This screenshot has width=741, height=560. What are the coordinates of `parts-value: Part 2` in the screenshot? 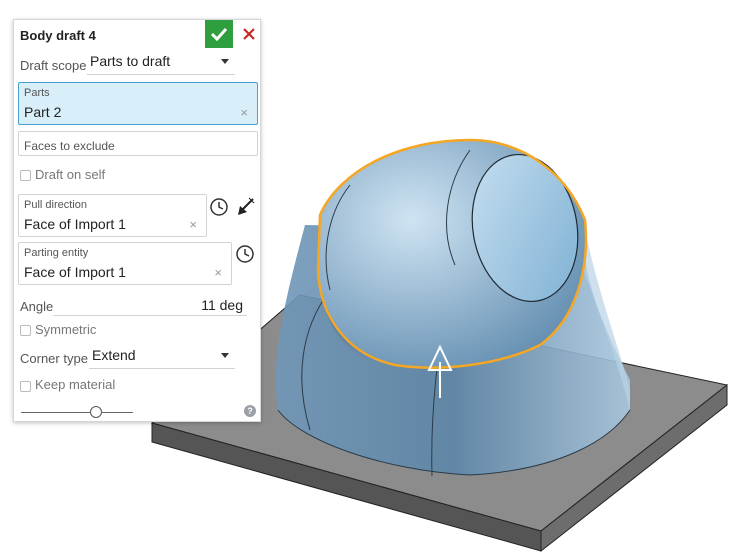 It's located at (43, 112).